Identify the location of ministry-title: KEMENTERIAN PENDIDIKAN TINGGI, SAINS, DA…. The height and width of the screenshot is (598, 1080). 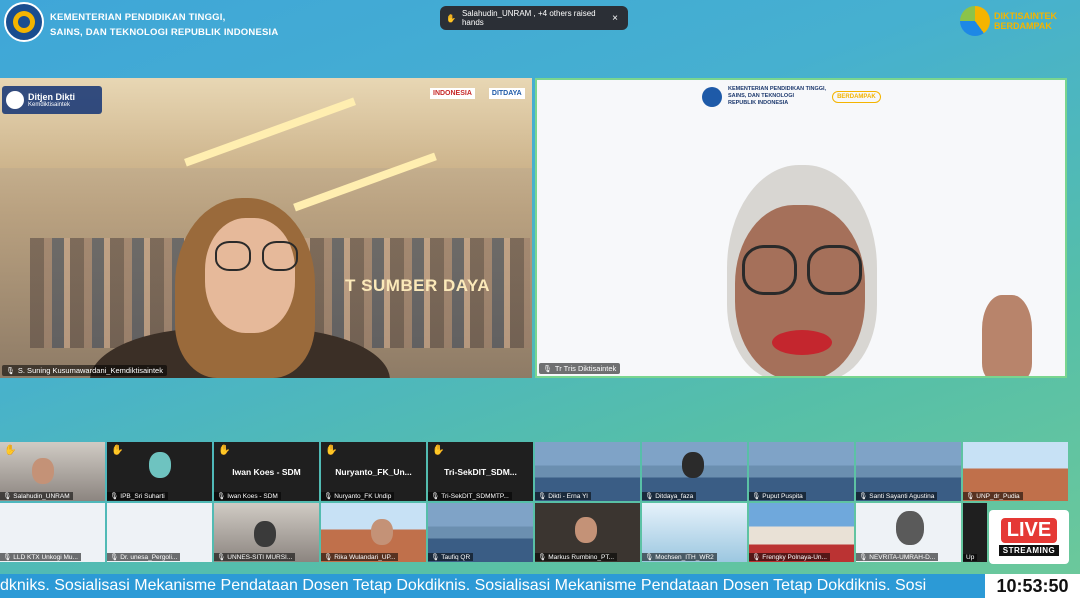
(164, 25).